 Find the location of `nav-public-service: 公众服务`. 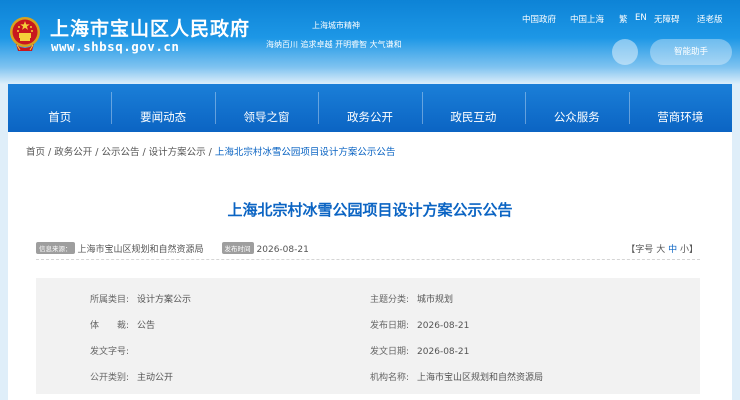

nav-public-service: 公众服务 is located at coordinates (576, 108).